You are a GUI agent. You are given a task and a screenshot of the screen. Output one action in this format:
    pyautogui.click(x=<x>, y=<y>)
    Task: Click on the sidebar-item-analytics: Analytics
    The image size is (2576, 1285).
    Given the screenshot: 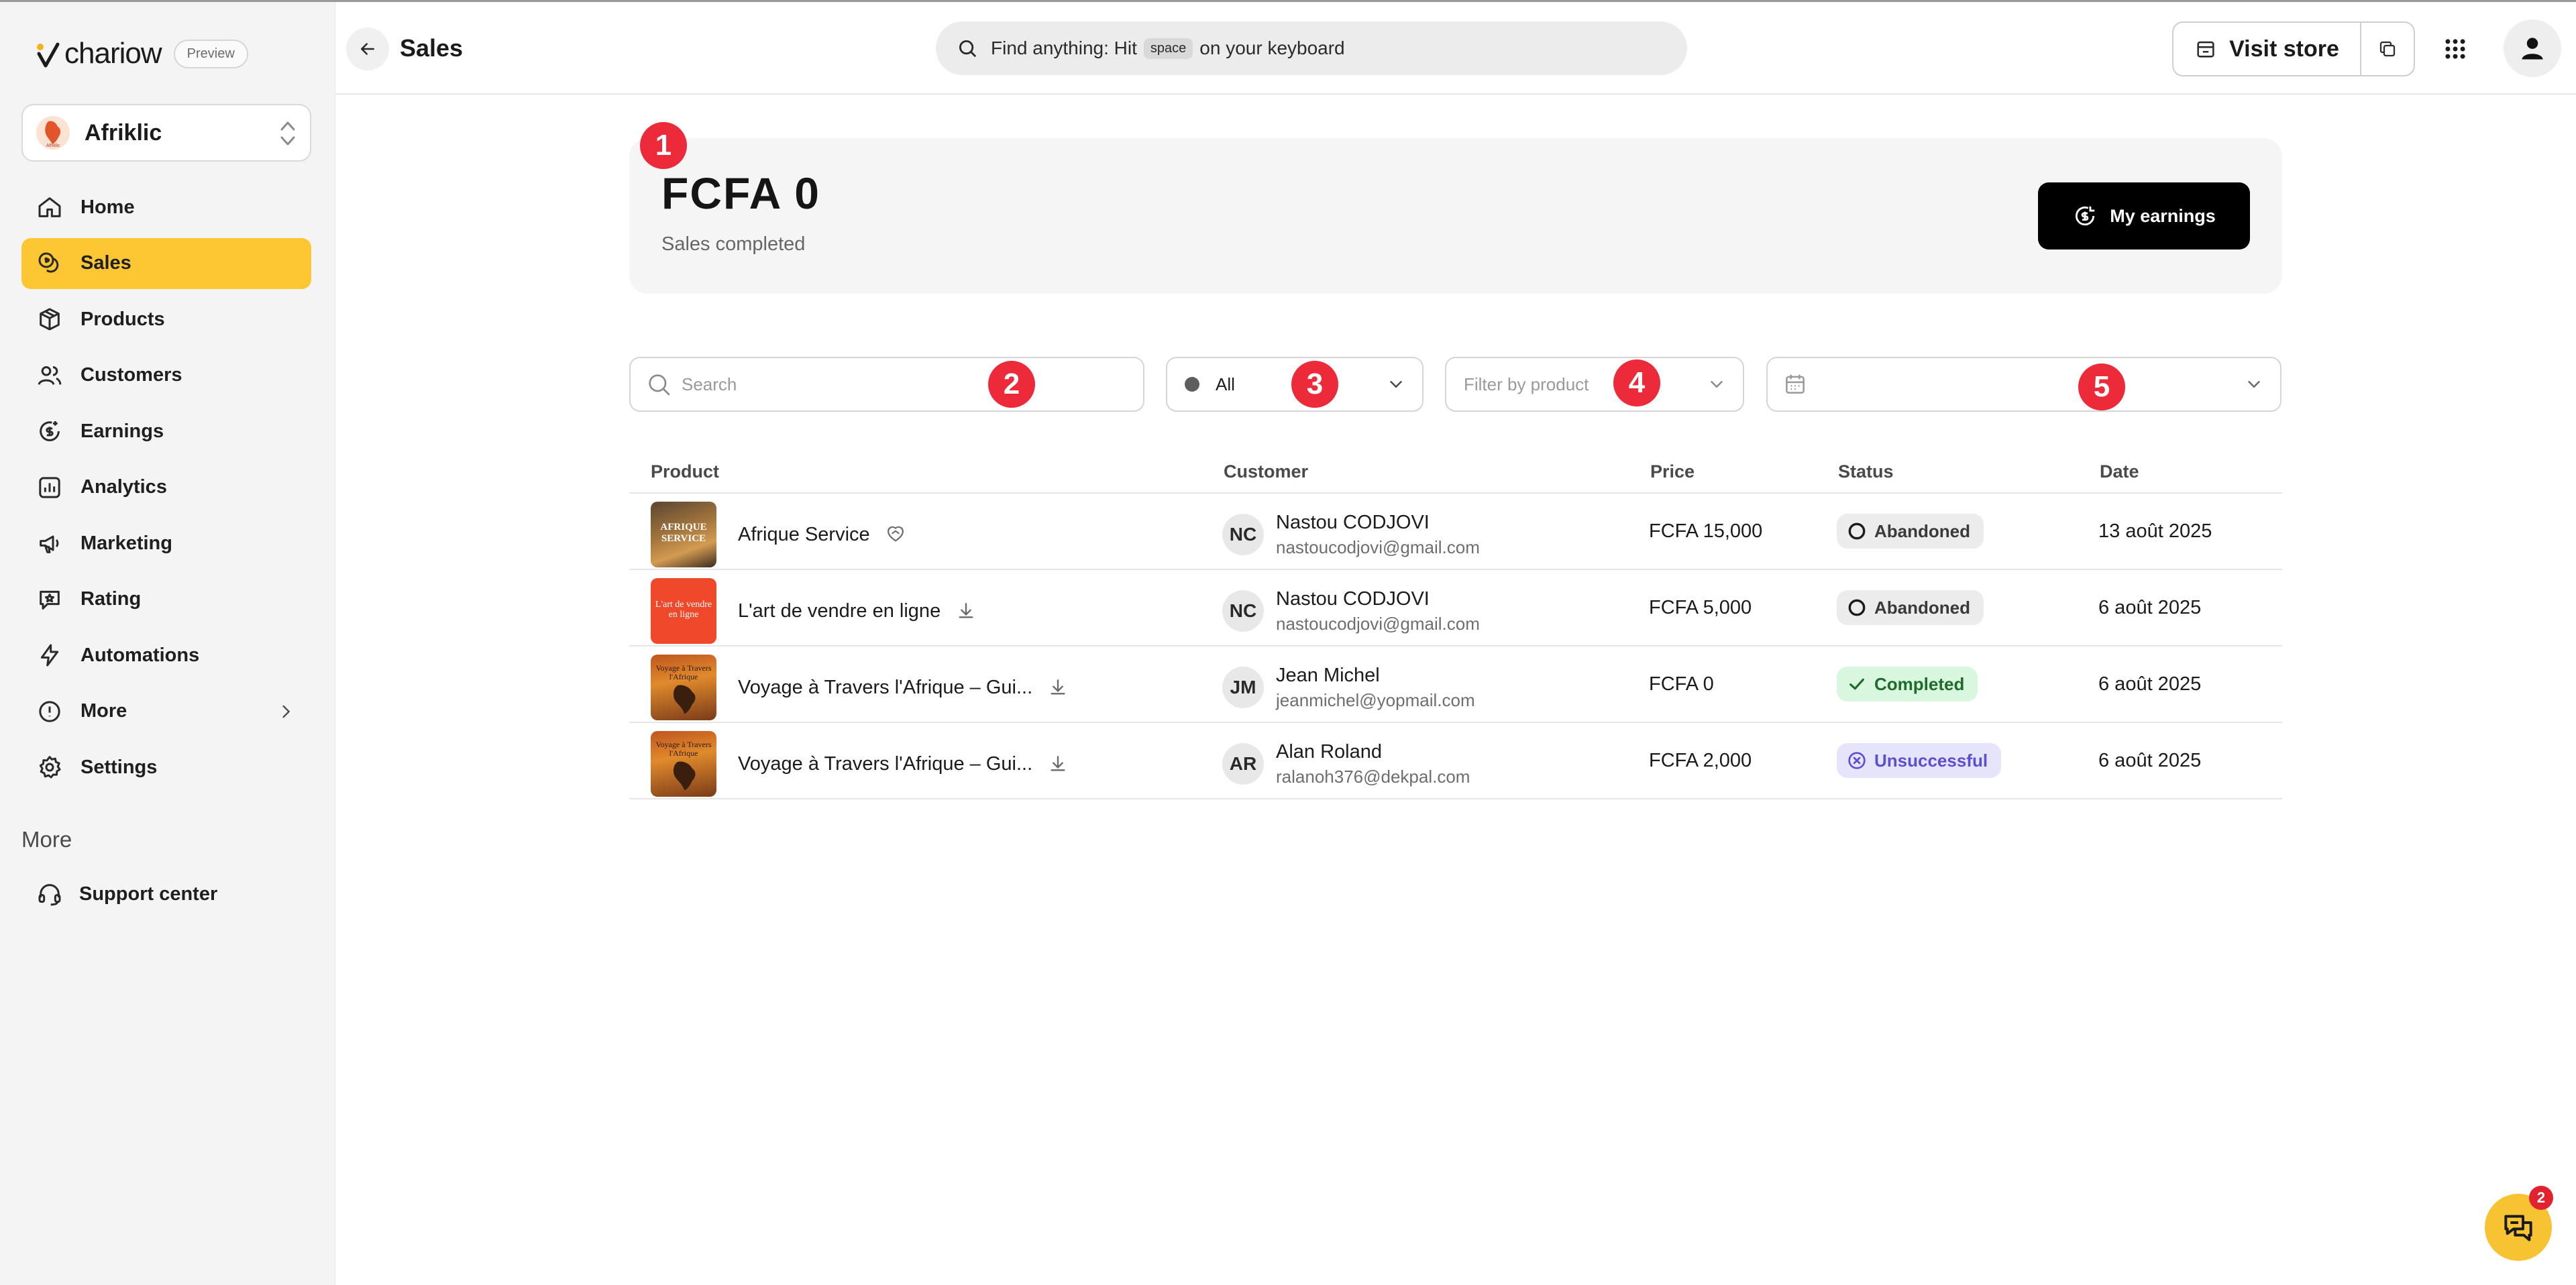 What is the action you would take?
    pyautogui.click(x=166, y=487)
    